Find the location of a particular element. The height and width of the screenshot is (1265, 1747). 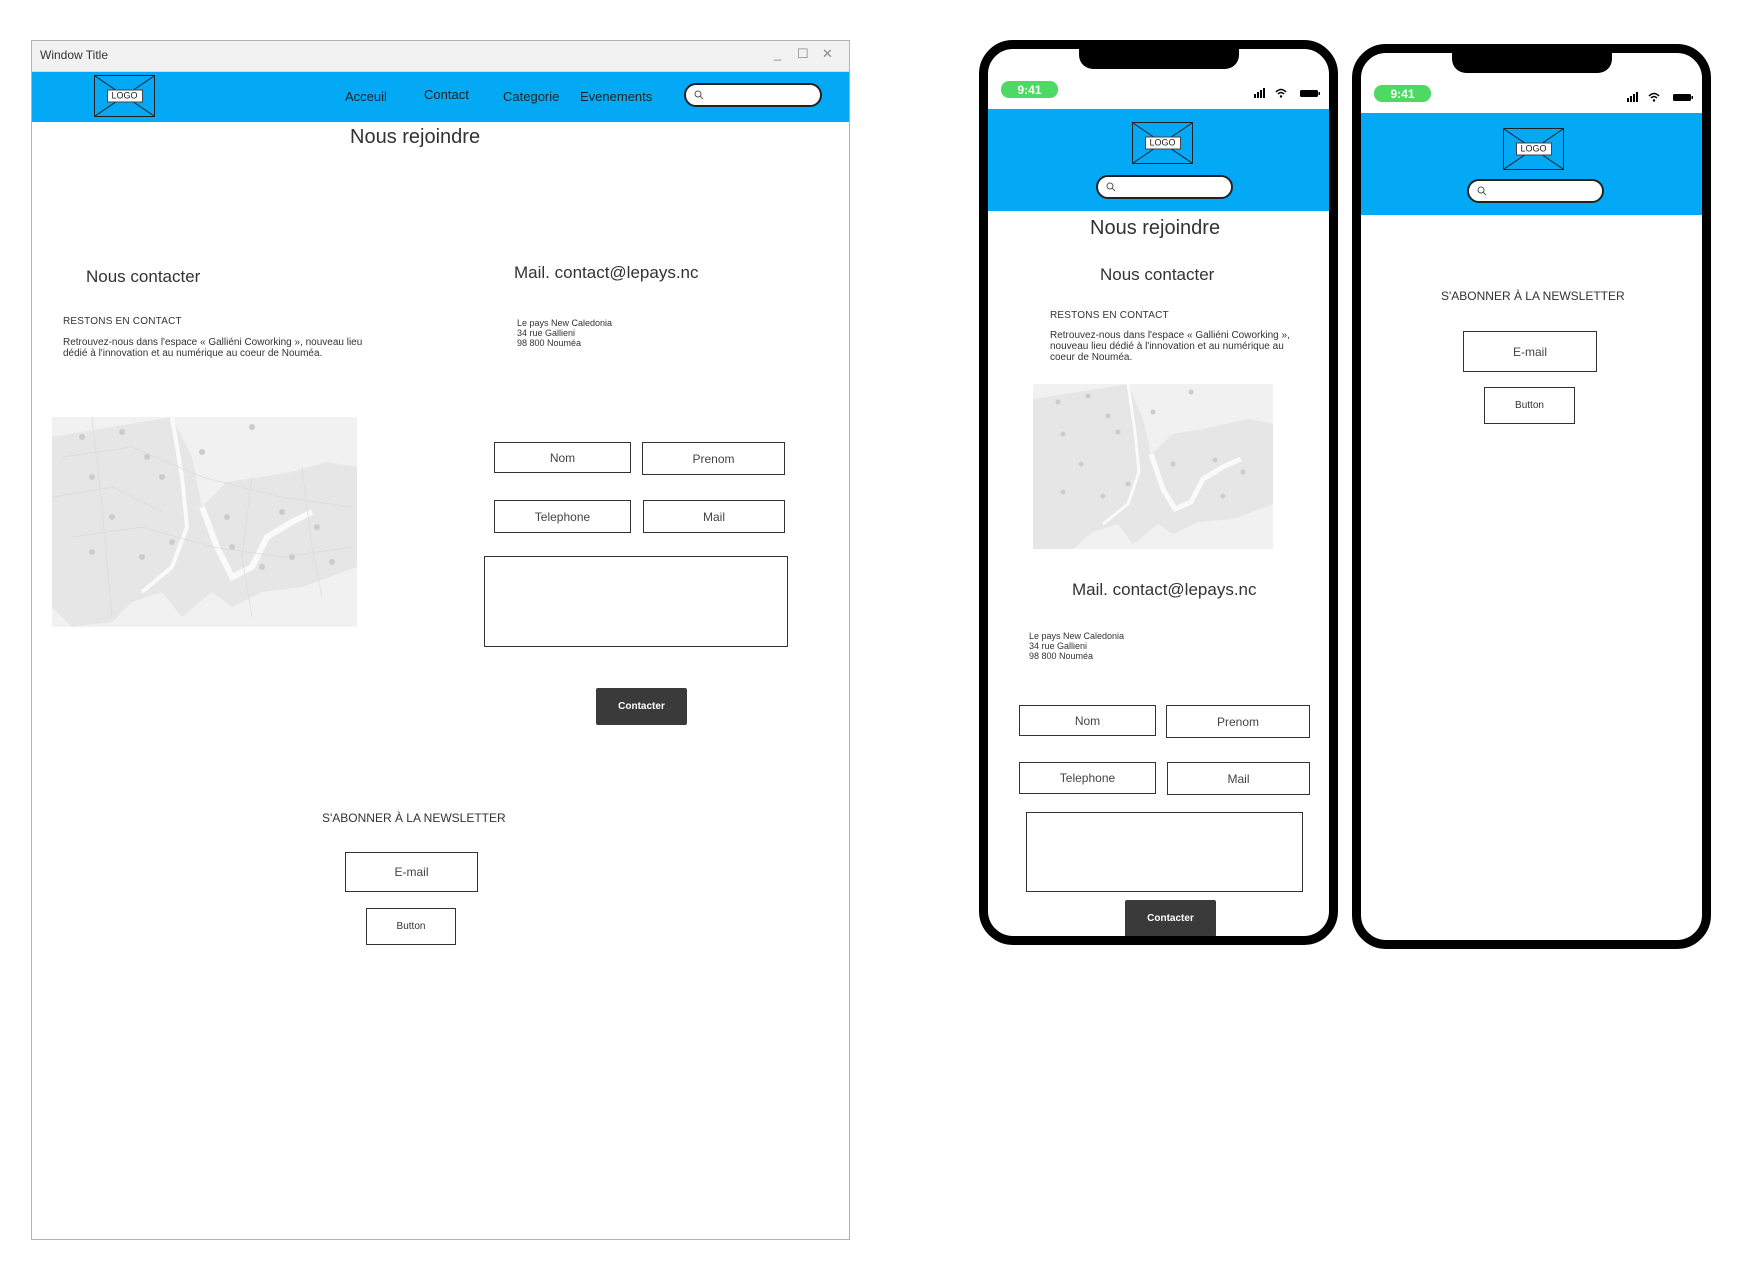

window-title: Window Title is located at coordinates (74, 55).